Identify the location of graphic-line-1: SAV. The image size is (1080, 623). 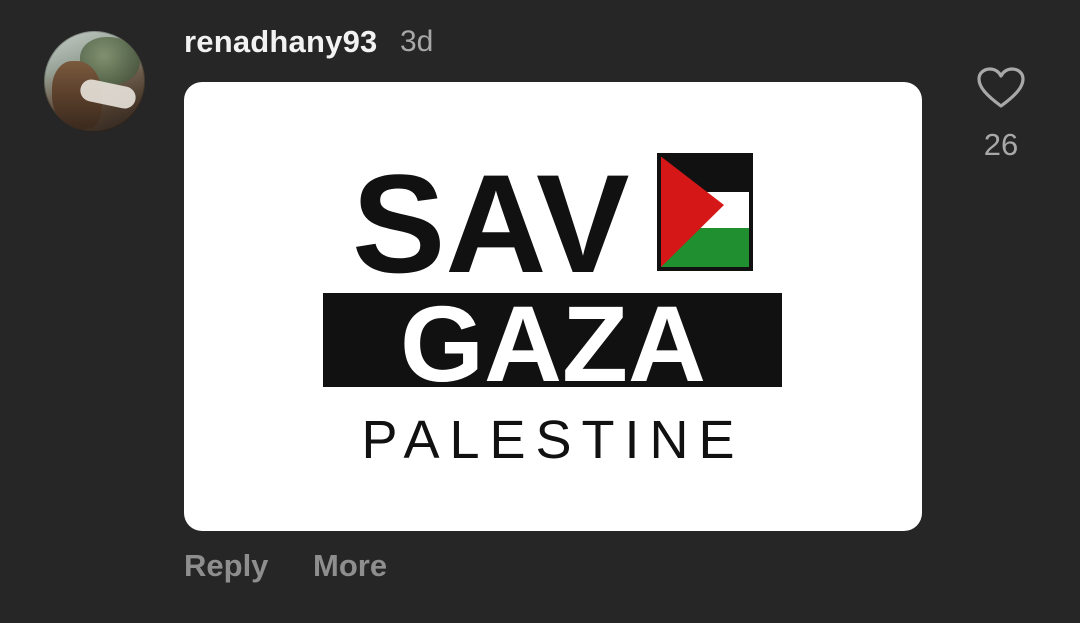
(490, 223).